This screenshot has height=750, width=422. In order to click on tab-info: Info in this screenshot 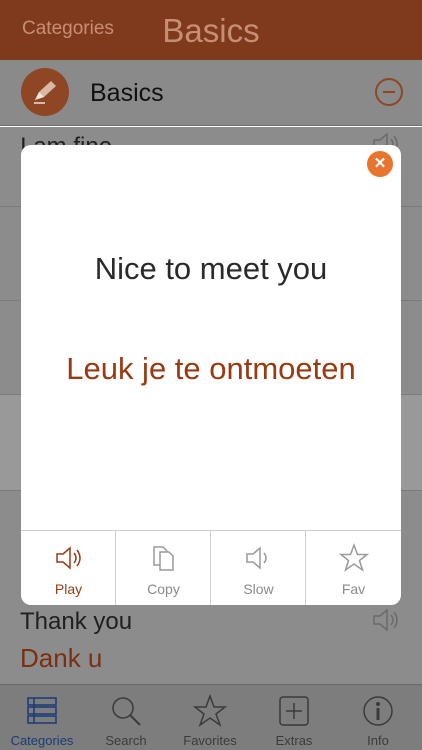, I will do `click(378, 717)`.